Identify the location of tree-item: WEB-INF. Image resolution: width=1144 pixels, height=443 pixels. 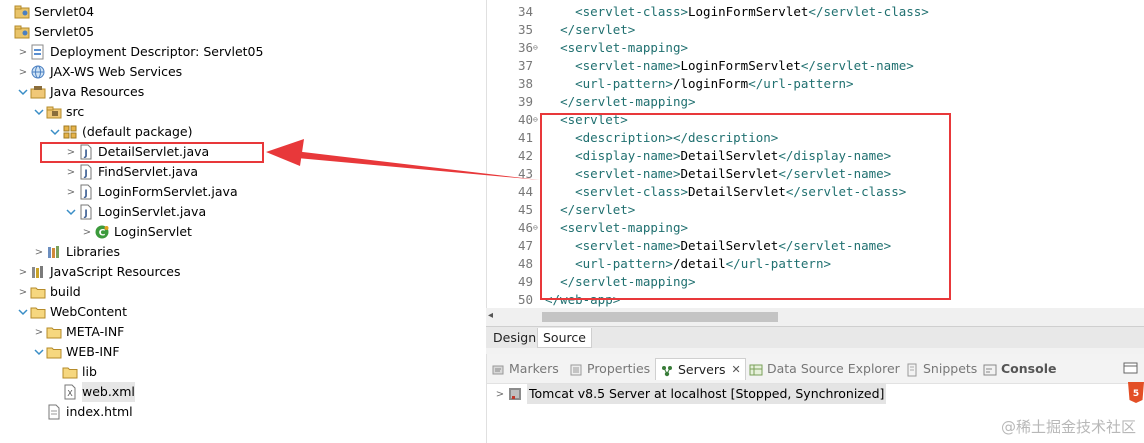
(76, 352).